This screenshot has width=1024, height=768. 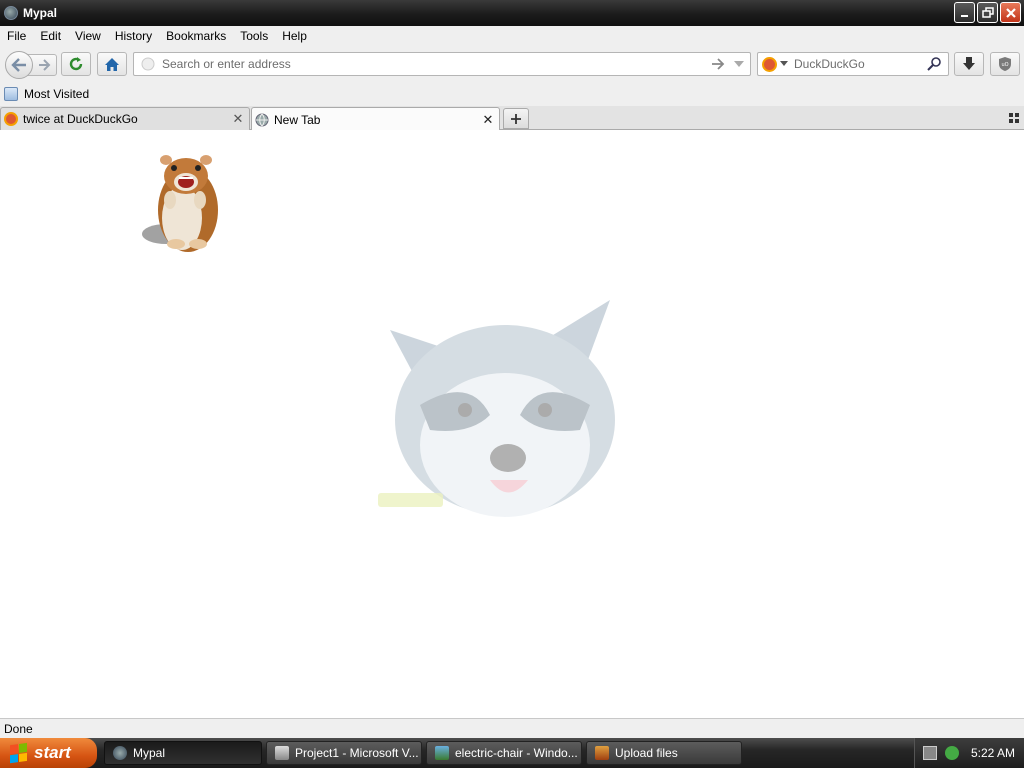 I want to click on taskbar-item-upload-files: Upload files, so click(x=664, y=753).